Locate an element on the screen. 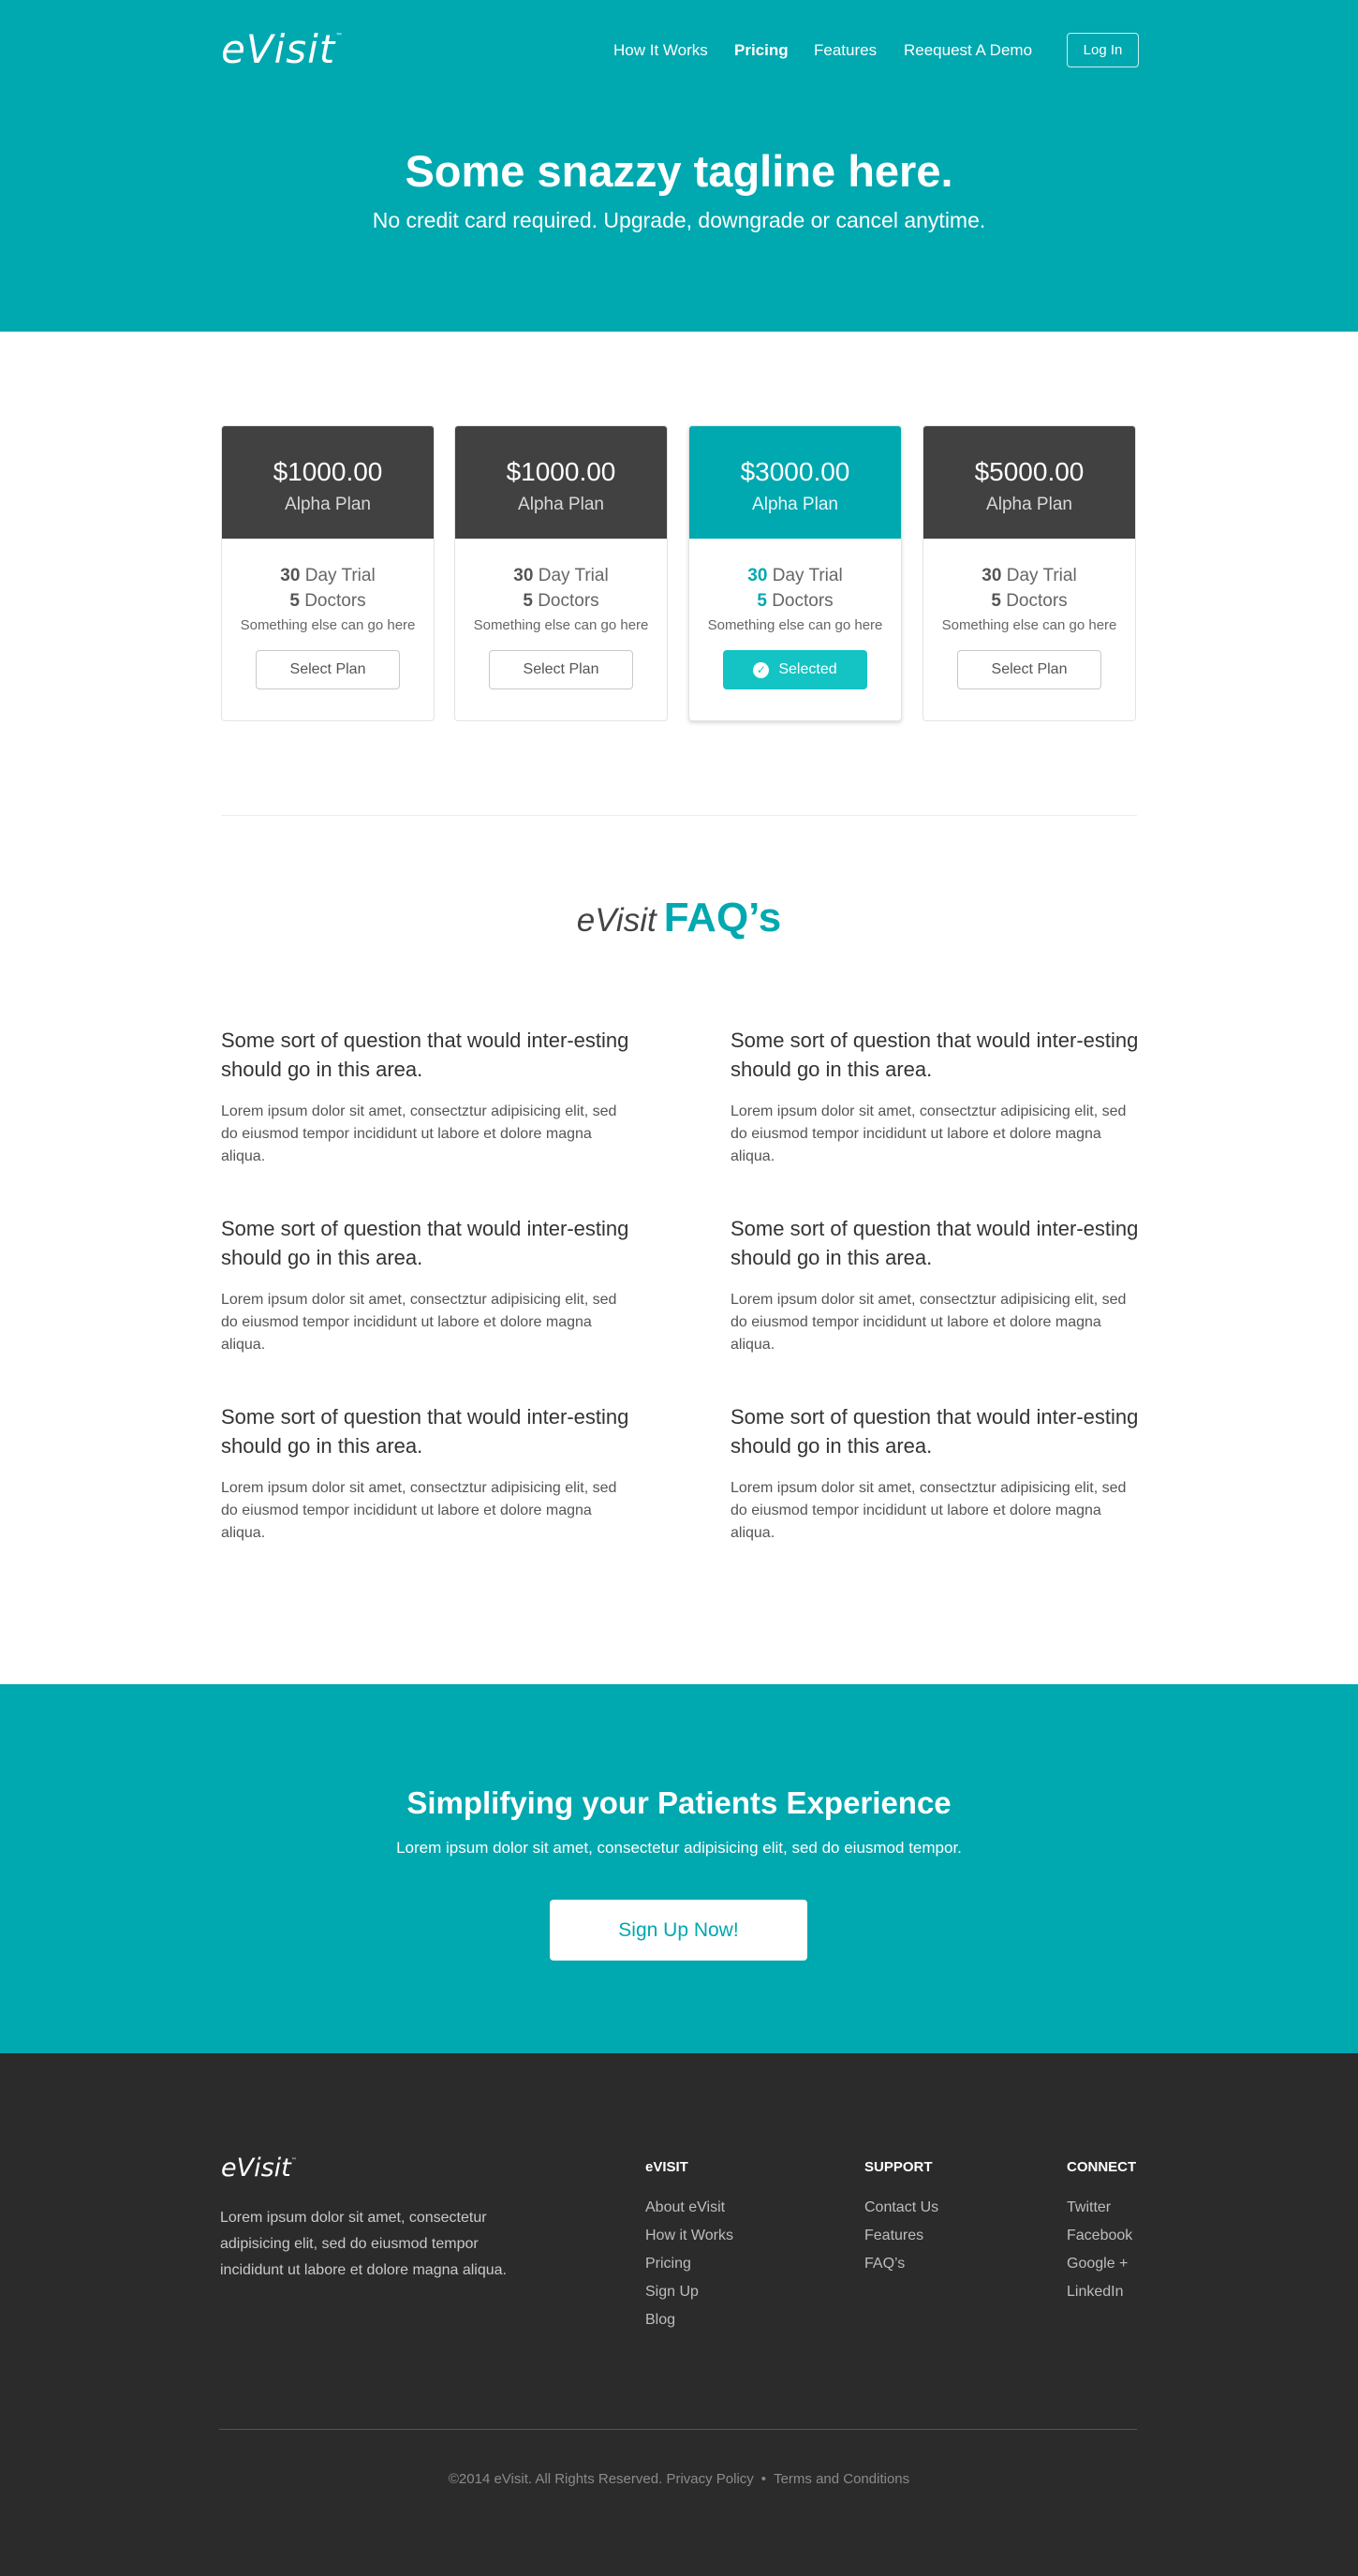 The width and height of the screenshot is (1358, 2576). footer-logo-text: eVisit is located at coordinates (256, 2169).